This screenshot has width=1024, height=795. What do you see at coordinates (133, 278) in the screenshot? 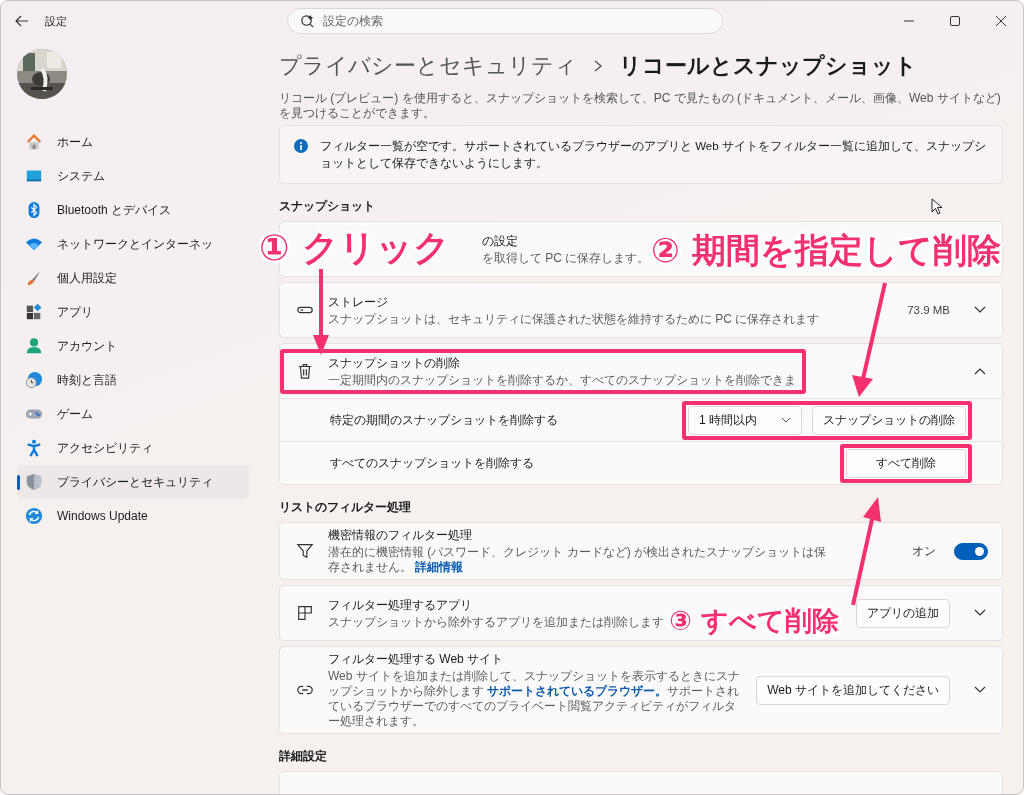
I see `sidebar-item: 個人用設定` at bounding box center [133, 278].